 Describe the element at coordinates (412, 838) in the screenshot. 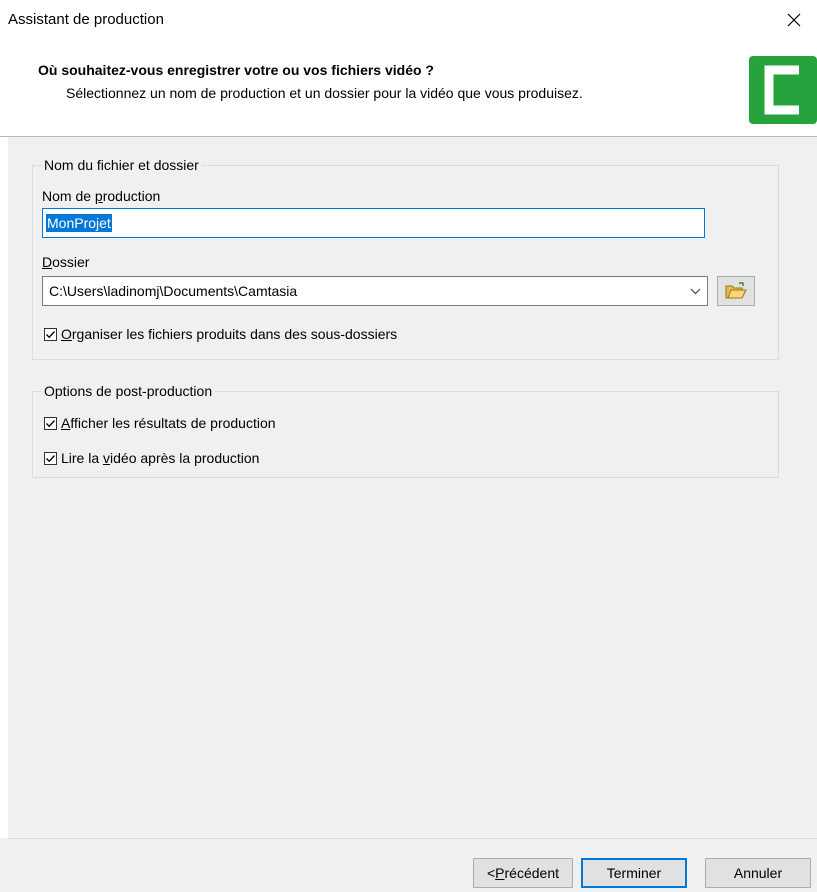

I see `footer-separator` at that location.